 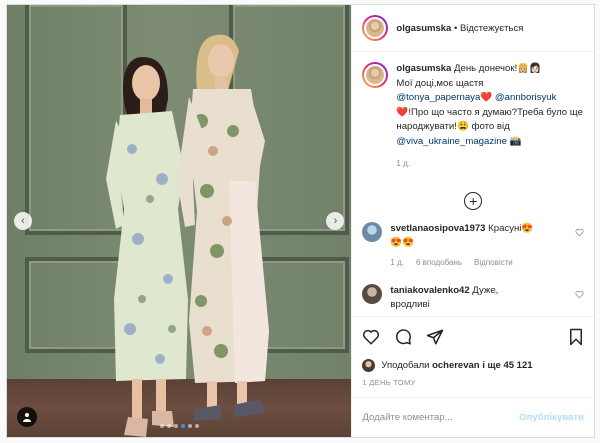 I want to click on comment-likes: 6 вподобань, so click(x=439, y=263).